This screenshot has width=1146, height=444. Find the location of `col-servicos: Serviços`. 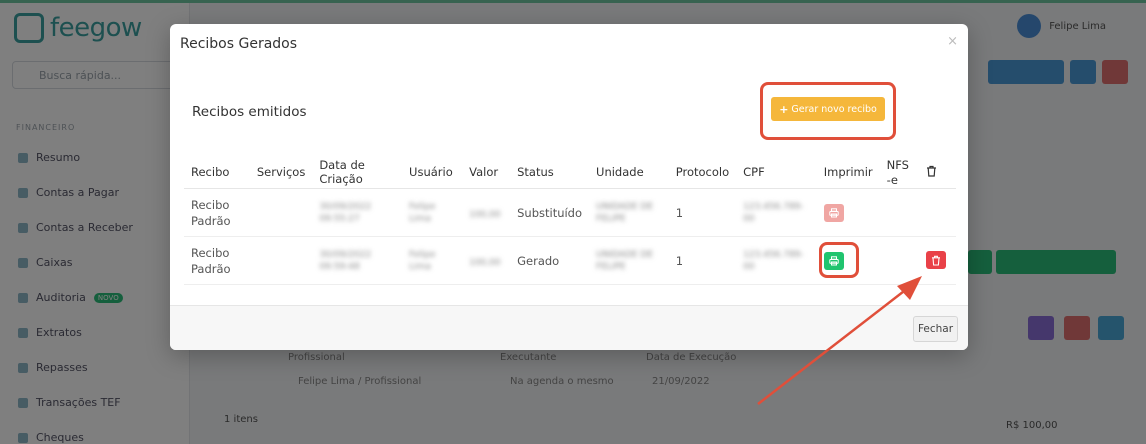

col-servicos: Serviços is located at coordinates (281, 172).